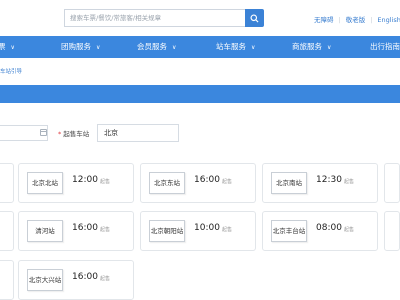  Describe the element at coordinates (85, 180) in the screenshot. I see `sale-time: 12:00` at that location.